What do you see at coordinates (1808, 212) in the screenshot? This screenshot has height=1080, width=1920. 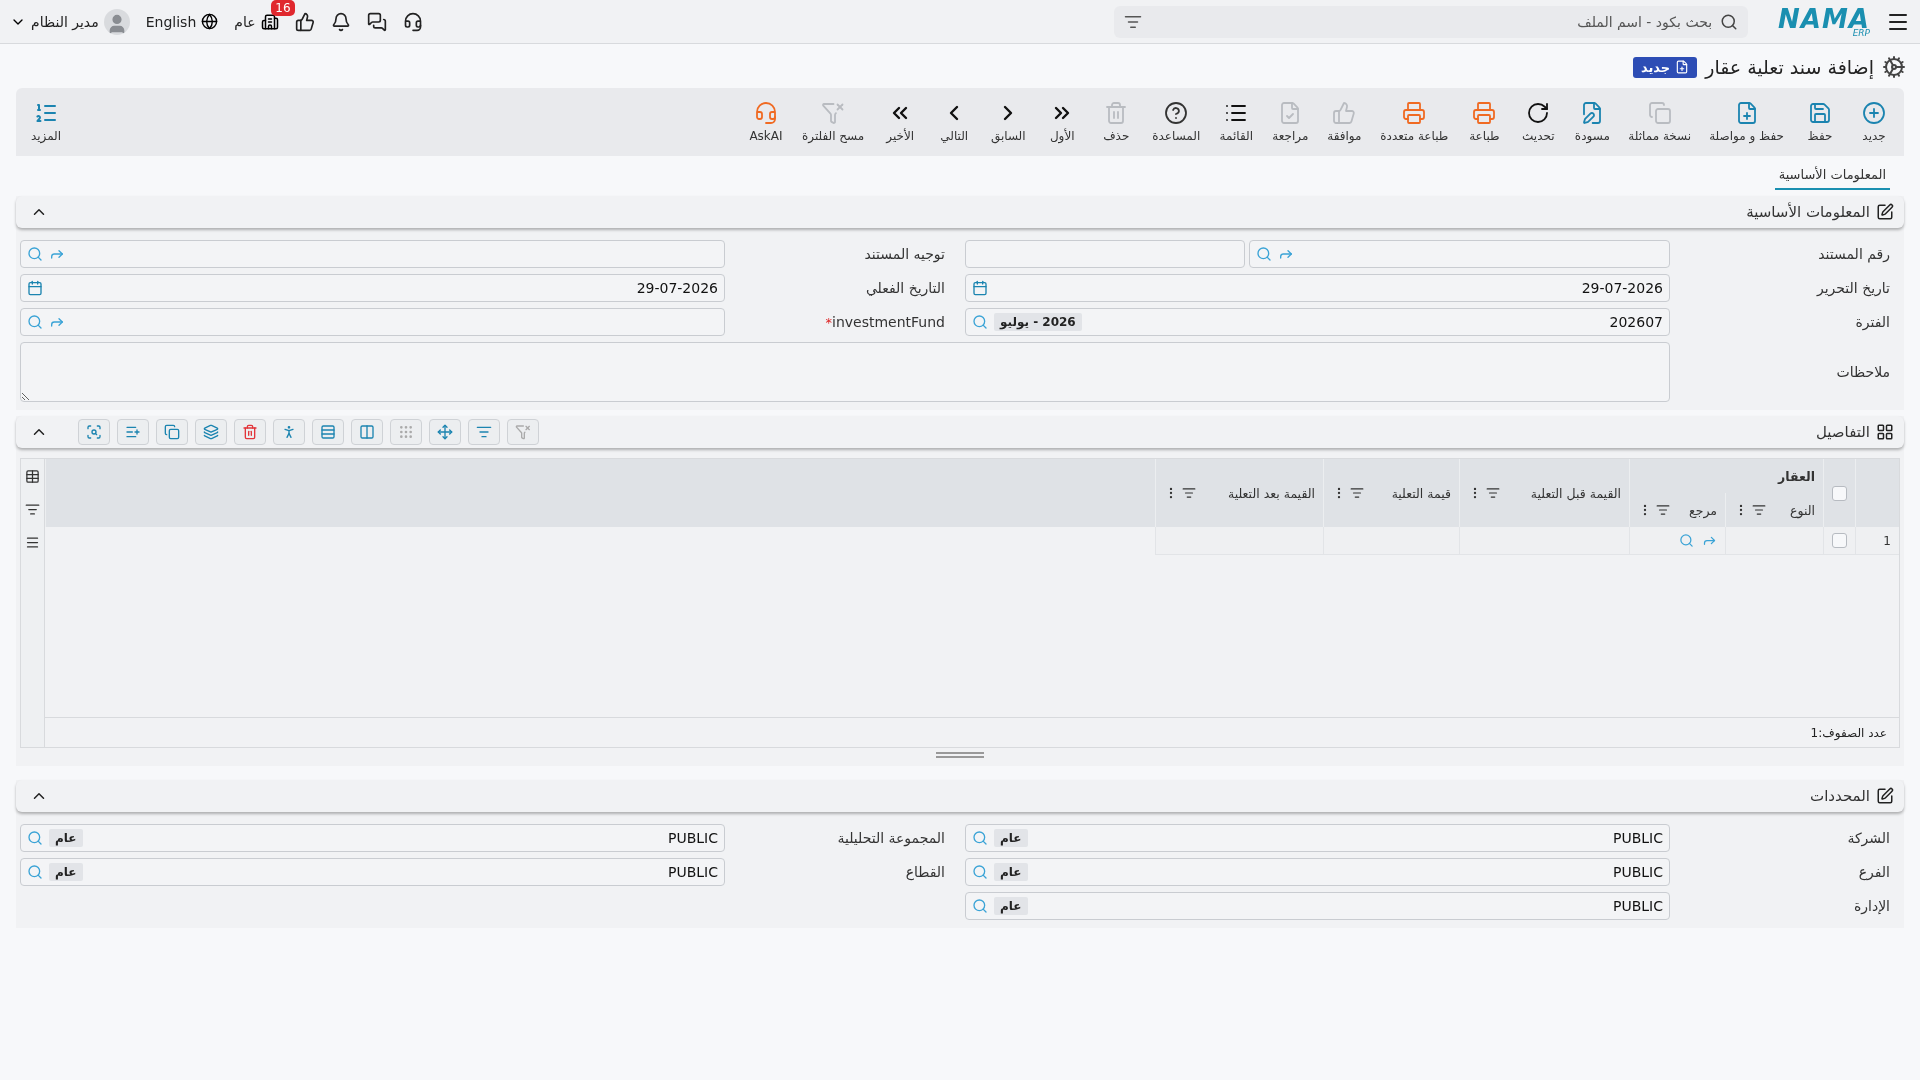 I see `section-title: المعلومات الأساسية` at bounding box center [1808, 212].